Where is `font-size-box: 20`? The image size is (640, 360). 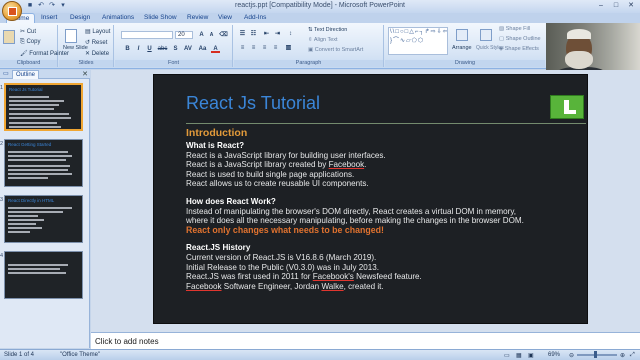
font-size-box: 20 is located at coordinates (184, 35).